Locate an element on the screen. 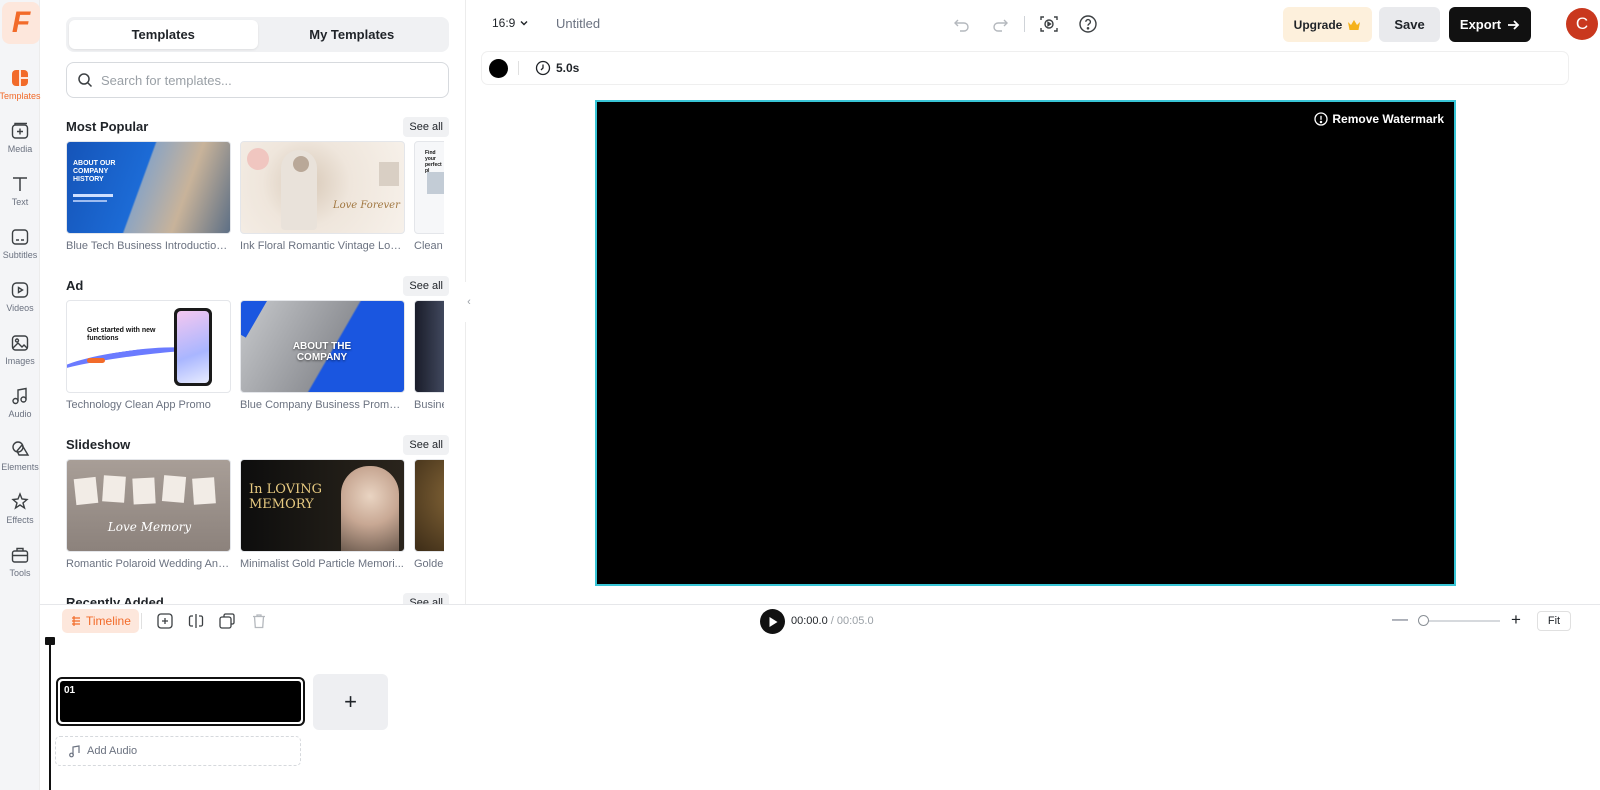  sidebar-item-label: Videos is located at coordinates (20, 308).